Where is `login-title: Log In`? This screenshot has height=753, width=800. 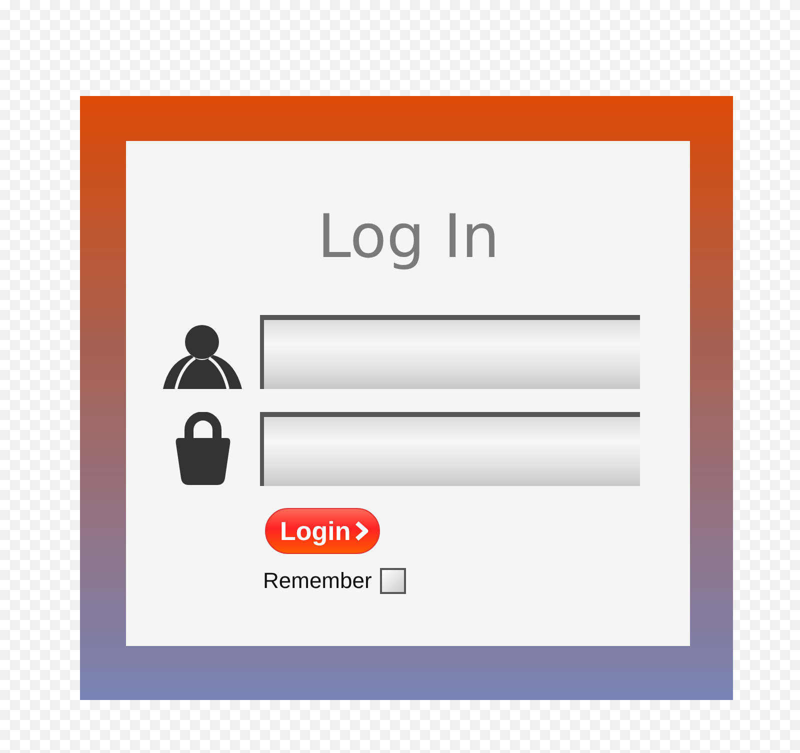
login-title: Log In is located at coordinates (409, 237).